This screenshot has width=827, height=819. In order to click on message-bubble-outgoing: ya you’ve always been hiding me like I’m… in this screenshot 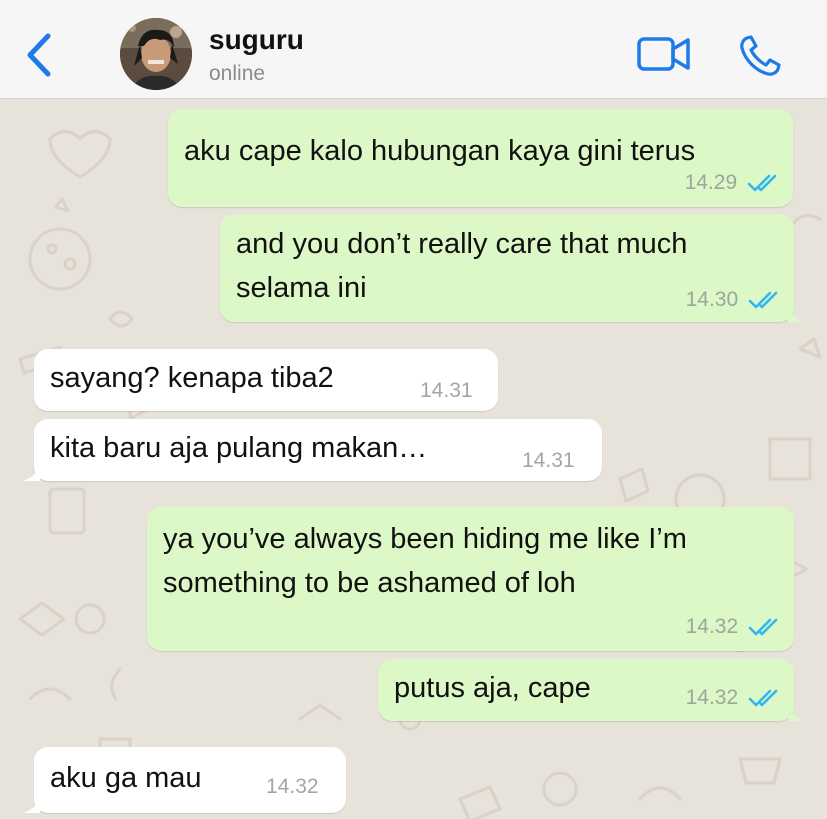, I will do `click(470, 579)`.